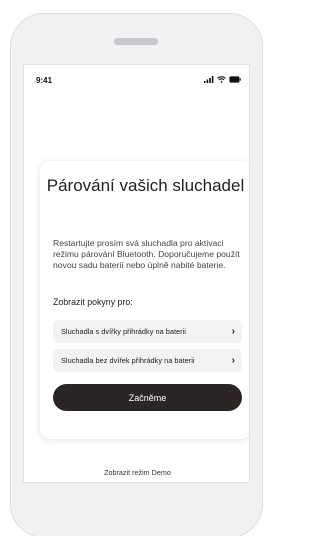 The width and height of the screenshot is (320, 536). Describe the element at coordinates (44, 80) in the screenshot. I see `status-time: 9:41` at that location.